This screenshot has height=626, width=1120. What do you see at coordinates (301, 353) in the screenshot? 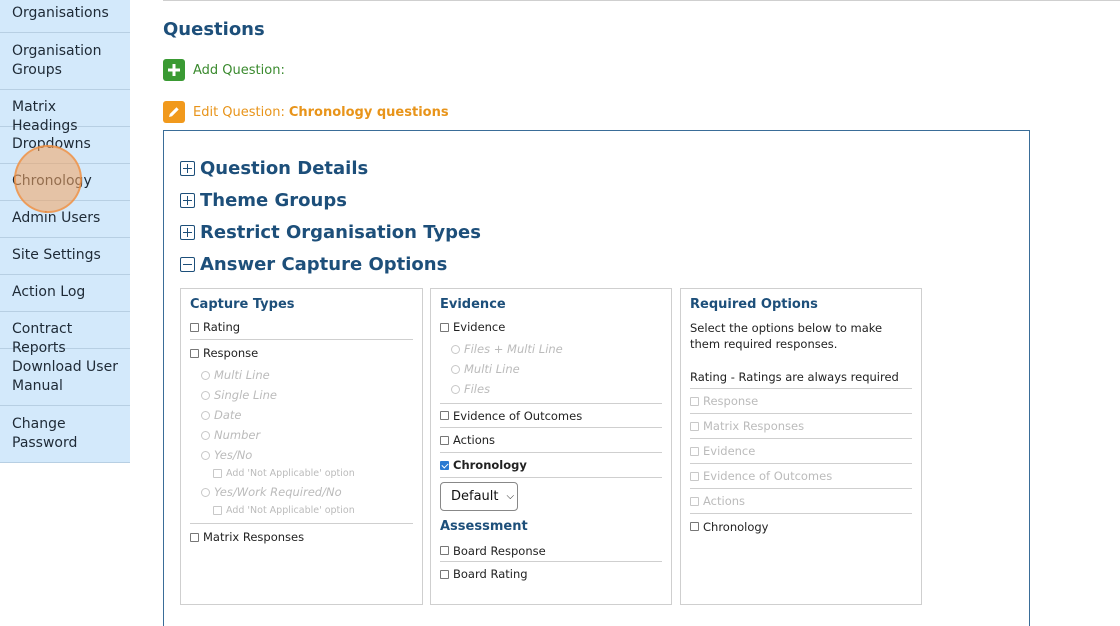
I see `response-option: Response` at bounding box center [301, 353].